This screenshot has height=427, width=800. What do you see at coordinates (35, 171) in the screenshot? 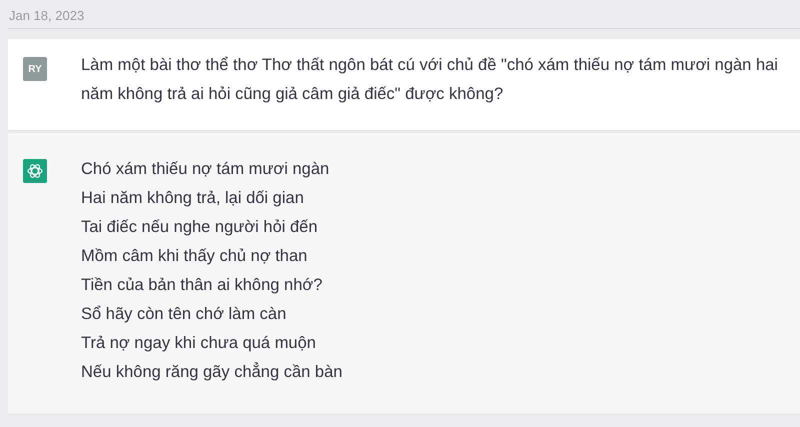
I see `assistant-logo-icon` at bounding box center [35, 171].